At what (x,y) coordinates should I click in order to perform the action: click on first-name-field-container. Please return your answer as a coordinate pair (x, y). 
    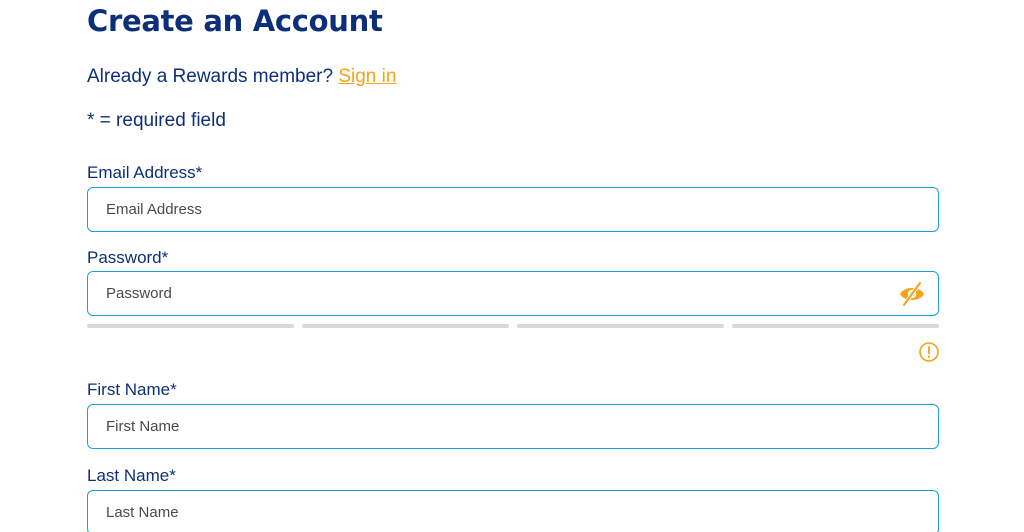
    Looking at the image, I should click on (513, 426).